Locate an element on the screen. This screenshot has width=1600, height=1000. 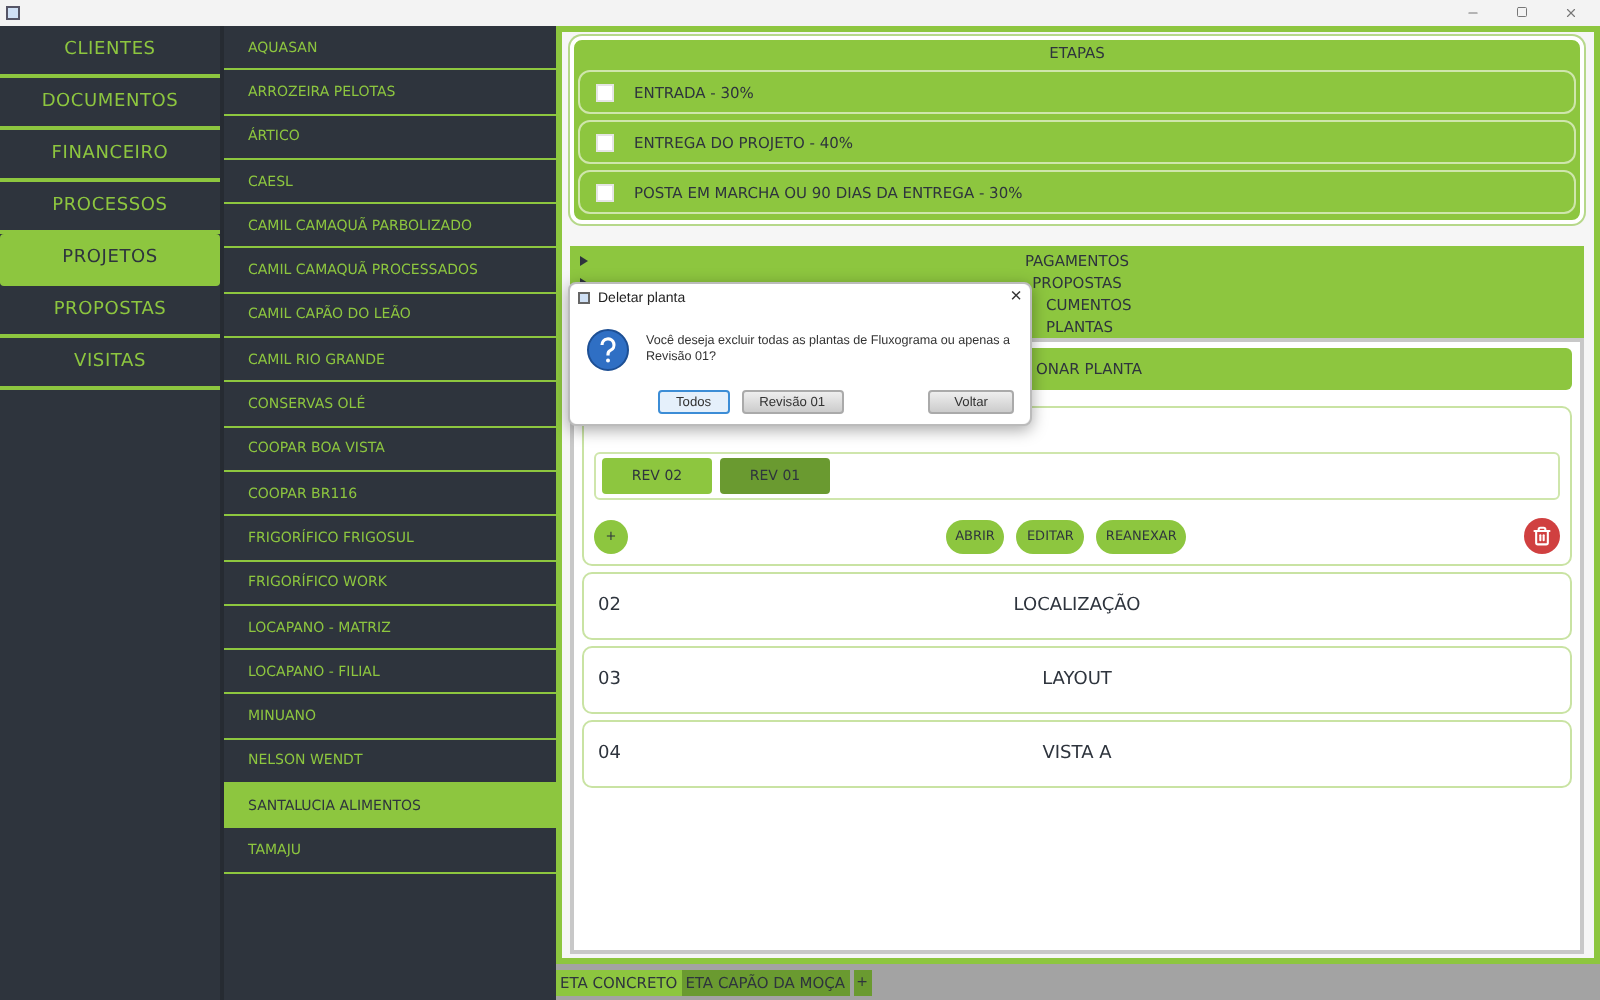
plant-number: 02 is located at coordinates (609, 606).